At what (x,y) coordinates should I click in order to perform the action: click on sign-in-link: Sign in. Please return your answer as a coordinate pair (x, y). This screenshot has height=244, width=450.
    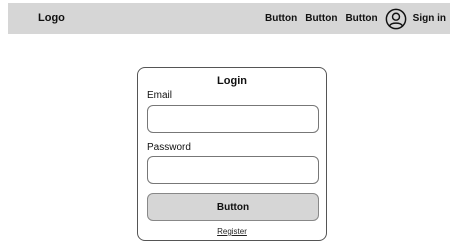
    Looking at the image, I should click on (429, 18).